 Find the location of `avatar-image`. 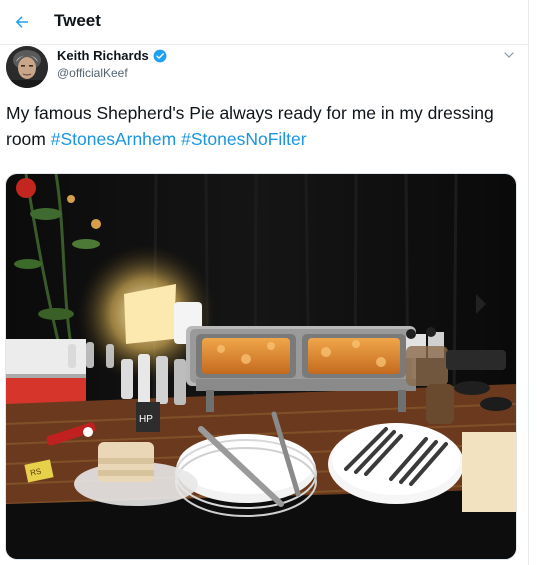

avatar-image is located at coordinates (27, 67).